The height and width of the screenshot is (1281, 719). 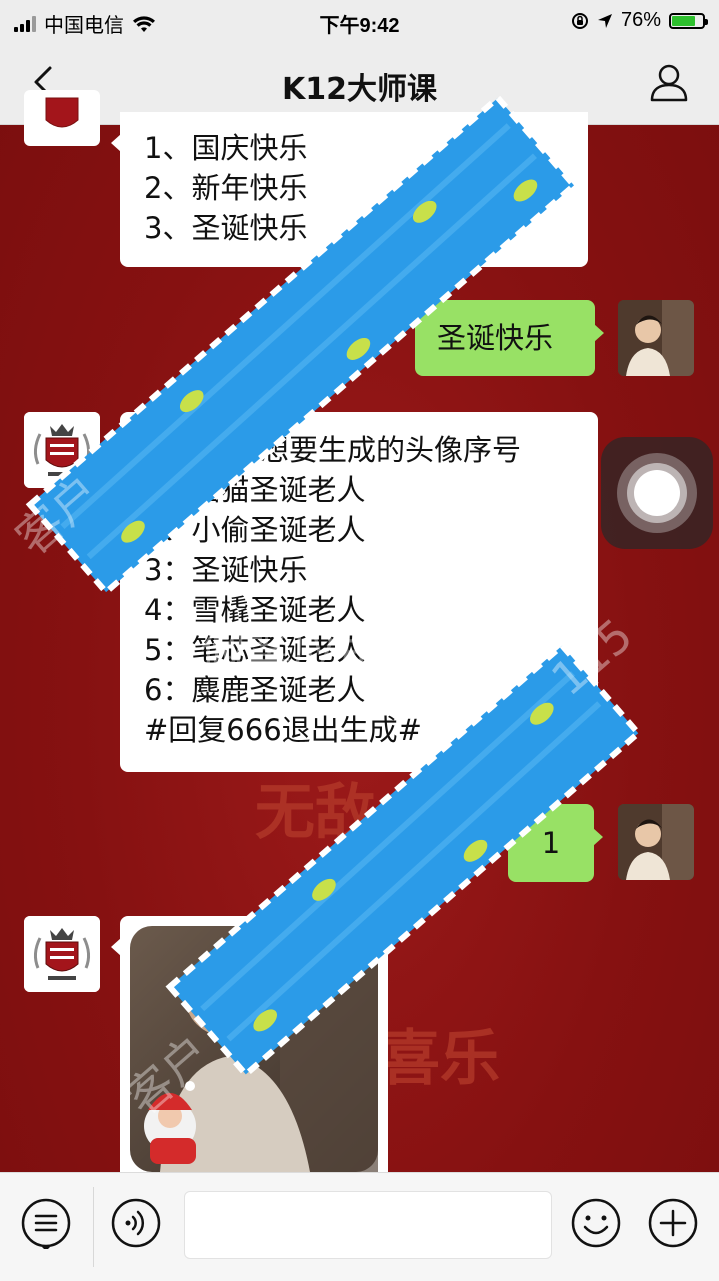 I want to click on background-text-2: 喜乐, so click(x=440, y=1059).